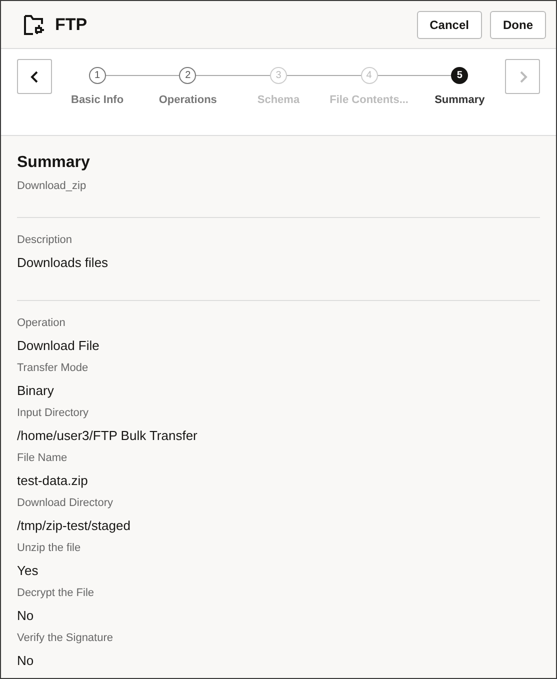 The height and width of the screenshot is (679, 557). I want to click on field-label: Operation, so click(41, 323).